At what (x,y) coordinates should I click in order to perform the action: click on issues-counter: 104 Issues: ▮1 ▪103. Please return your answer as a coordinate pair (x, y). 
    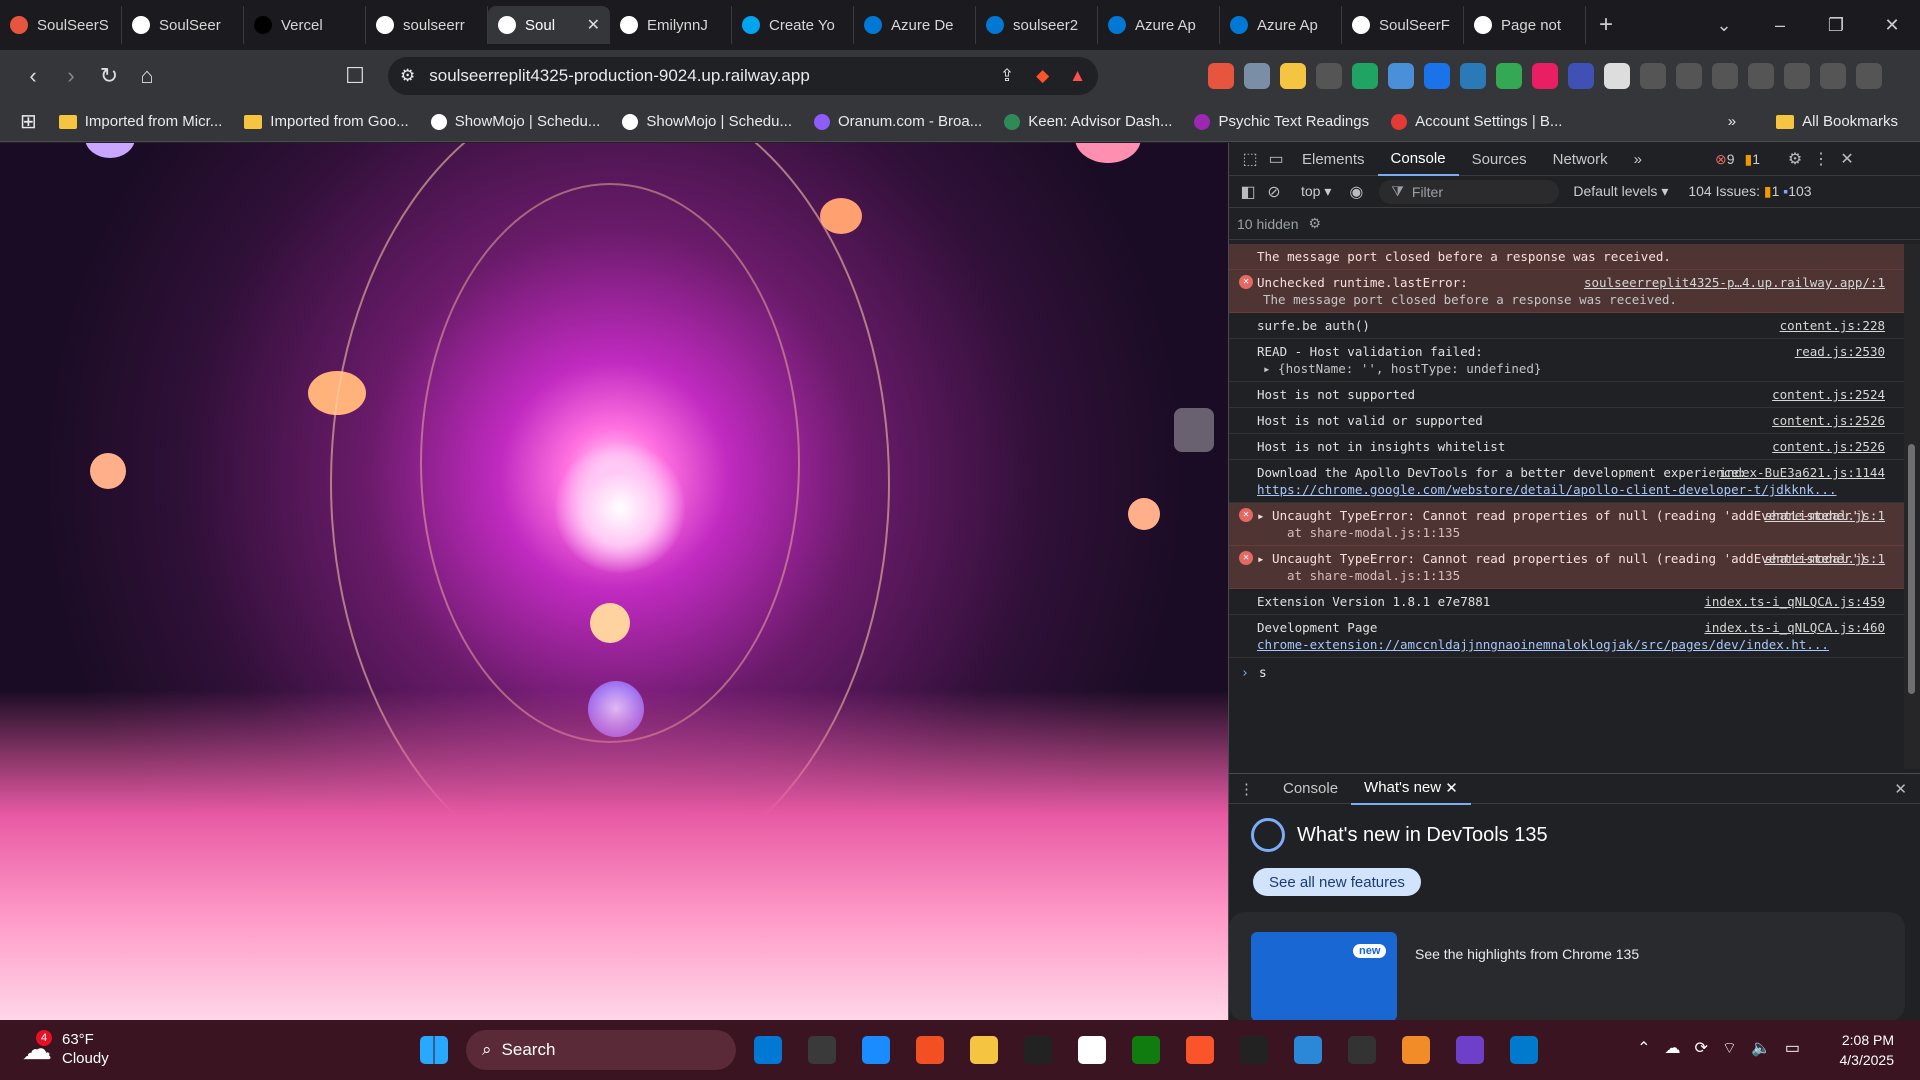
    Looking at the image, I should click on (1749, 191).